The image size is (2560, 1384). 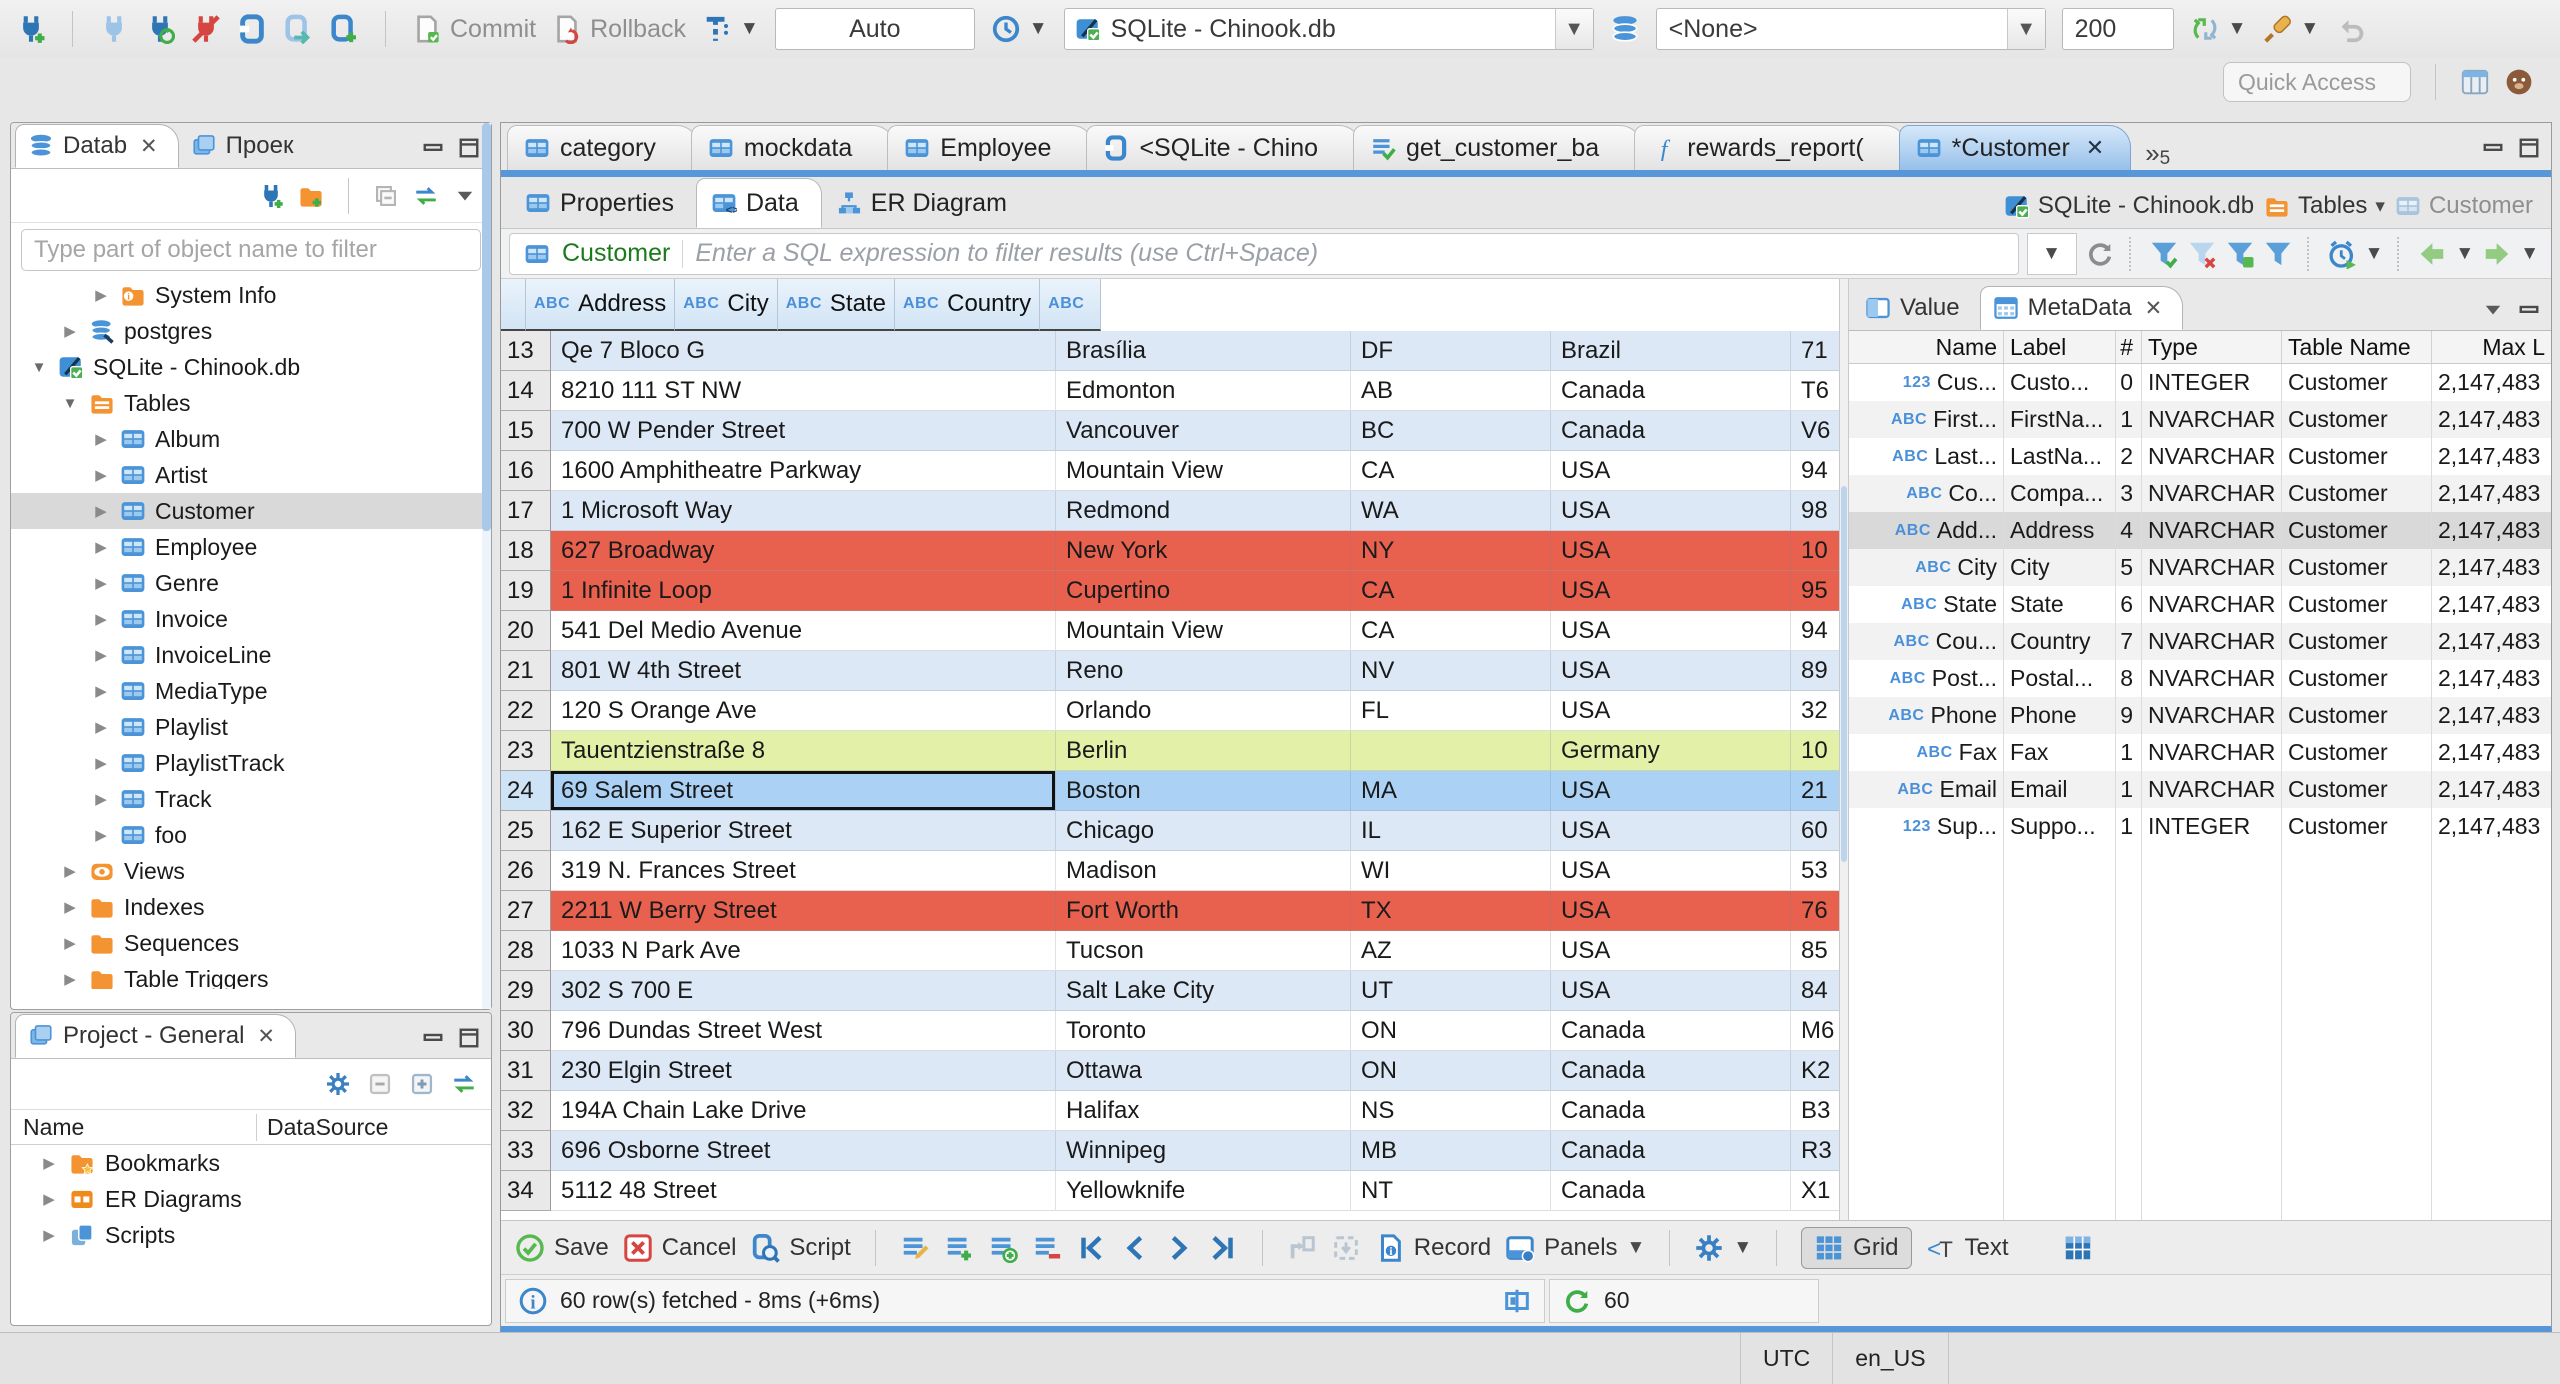 I want to click on cell-state: NS, so click(x=1451, y=1111).